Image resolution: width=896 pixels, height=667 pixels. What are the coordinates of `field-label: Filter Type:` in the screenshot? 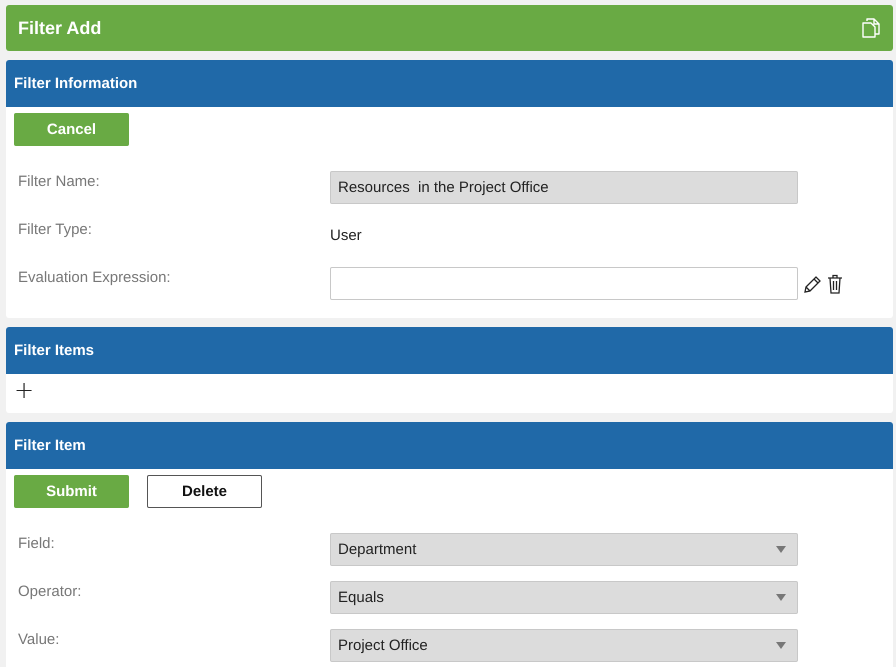 It's located at (55, 229).